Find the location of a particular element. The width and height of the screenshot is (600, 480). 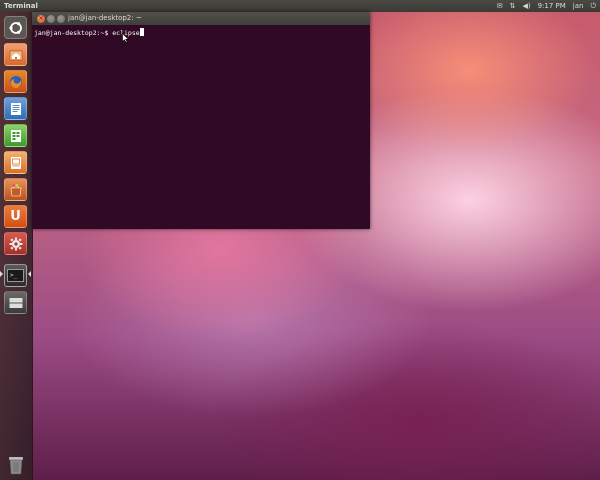

trash-icon is located at coordinates (15, 465).